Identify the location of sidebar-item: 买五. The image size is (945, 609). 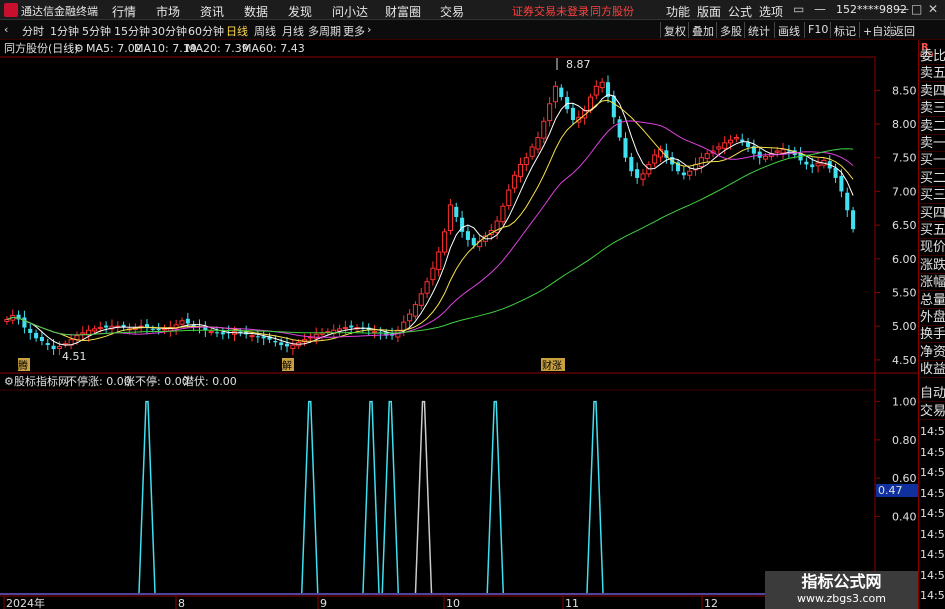
(932, 230).